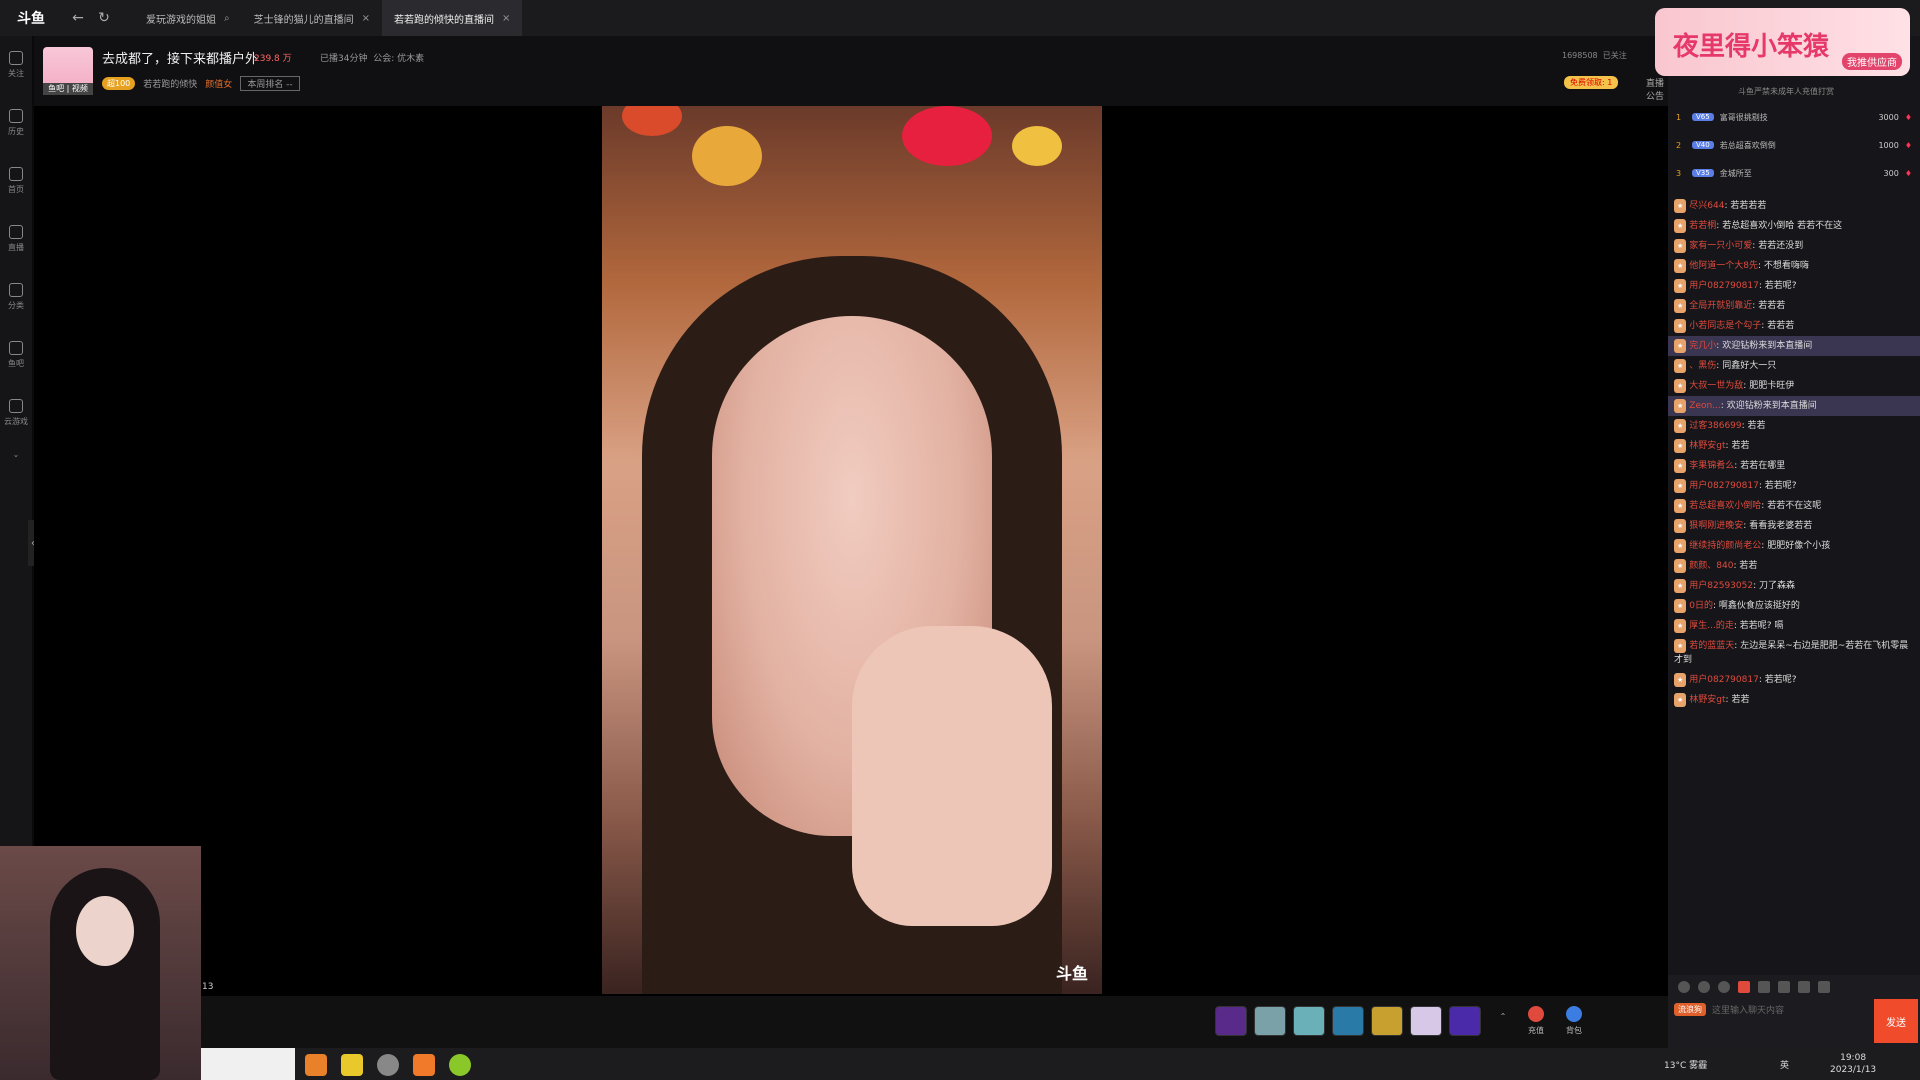 The width and height of the screenshot is (1920, 1080). Describe the element at coordinates (452, 18) in the screenshot. I see `tab-3: 若若跑的倾快的直播间 ×` at that location.